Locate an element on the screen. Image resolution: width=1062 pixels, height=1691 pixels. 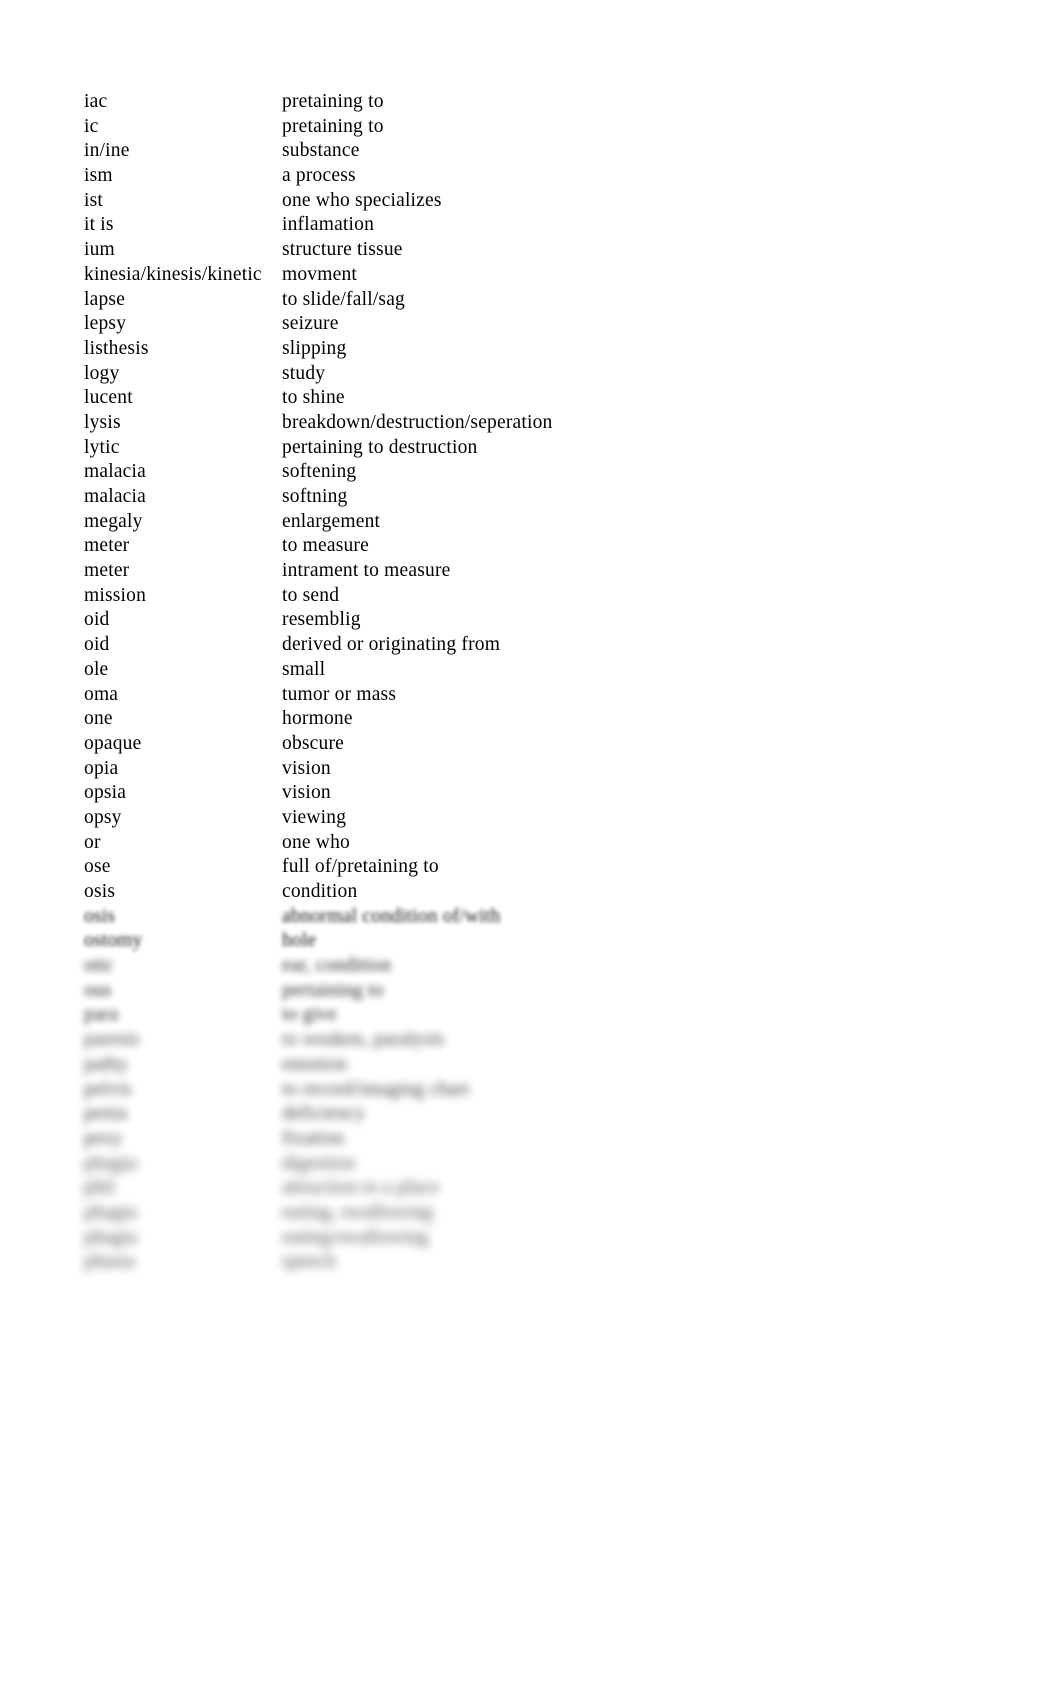
term-cell: paresis is located at coordinates (112, 1040).